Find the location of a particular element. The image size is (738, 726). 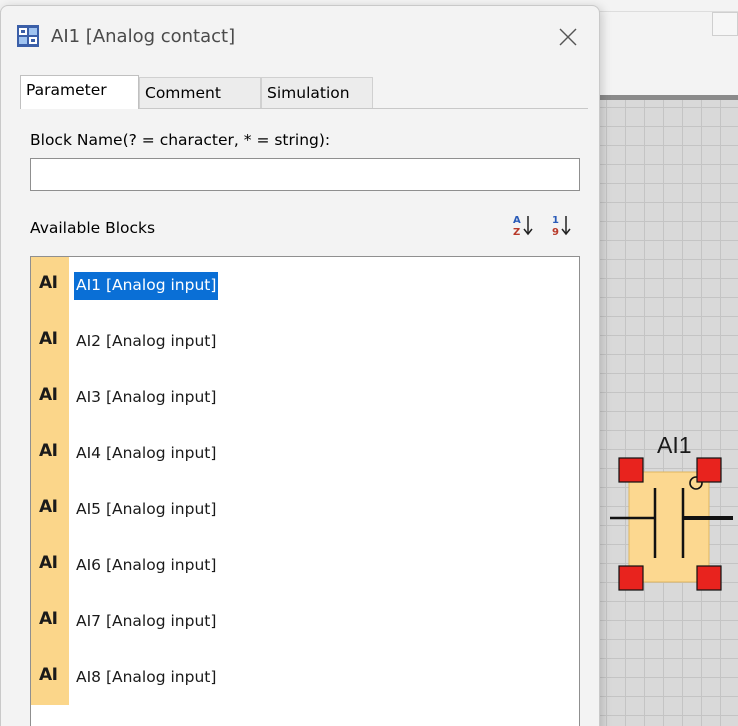

block-label: AI1 is located at coordinates (674, 445).